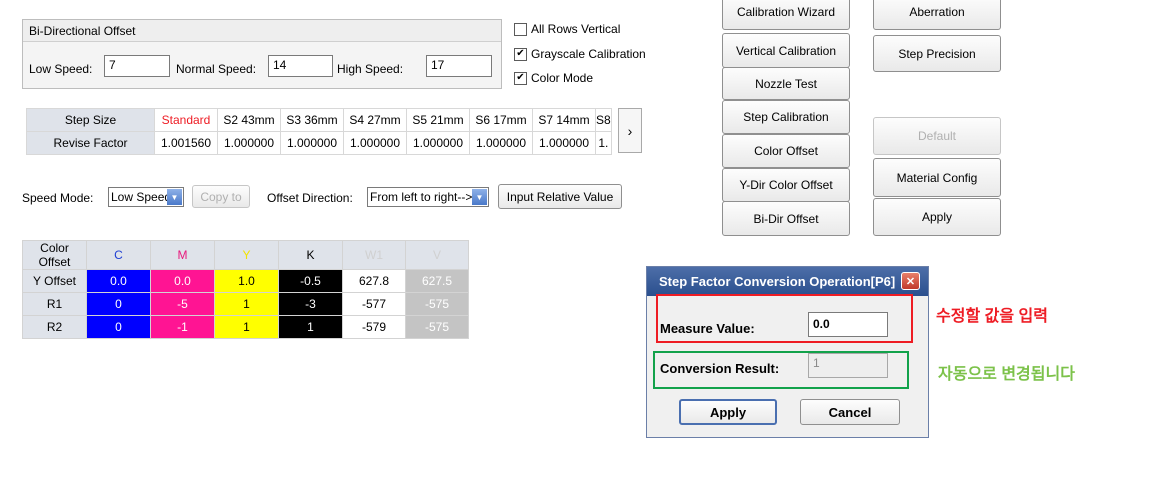 Image resolution: width=1153 pixels, height=504 pixels. I want to click on col-header-m: M, so click(182, 255).